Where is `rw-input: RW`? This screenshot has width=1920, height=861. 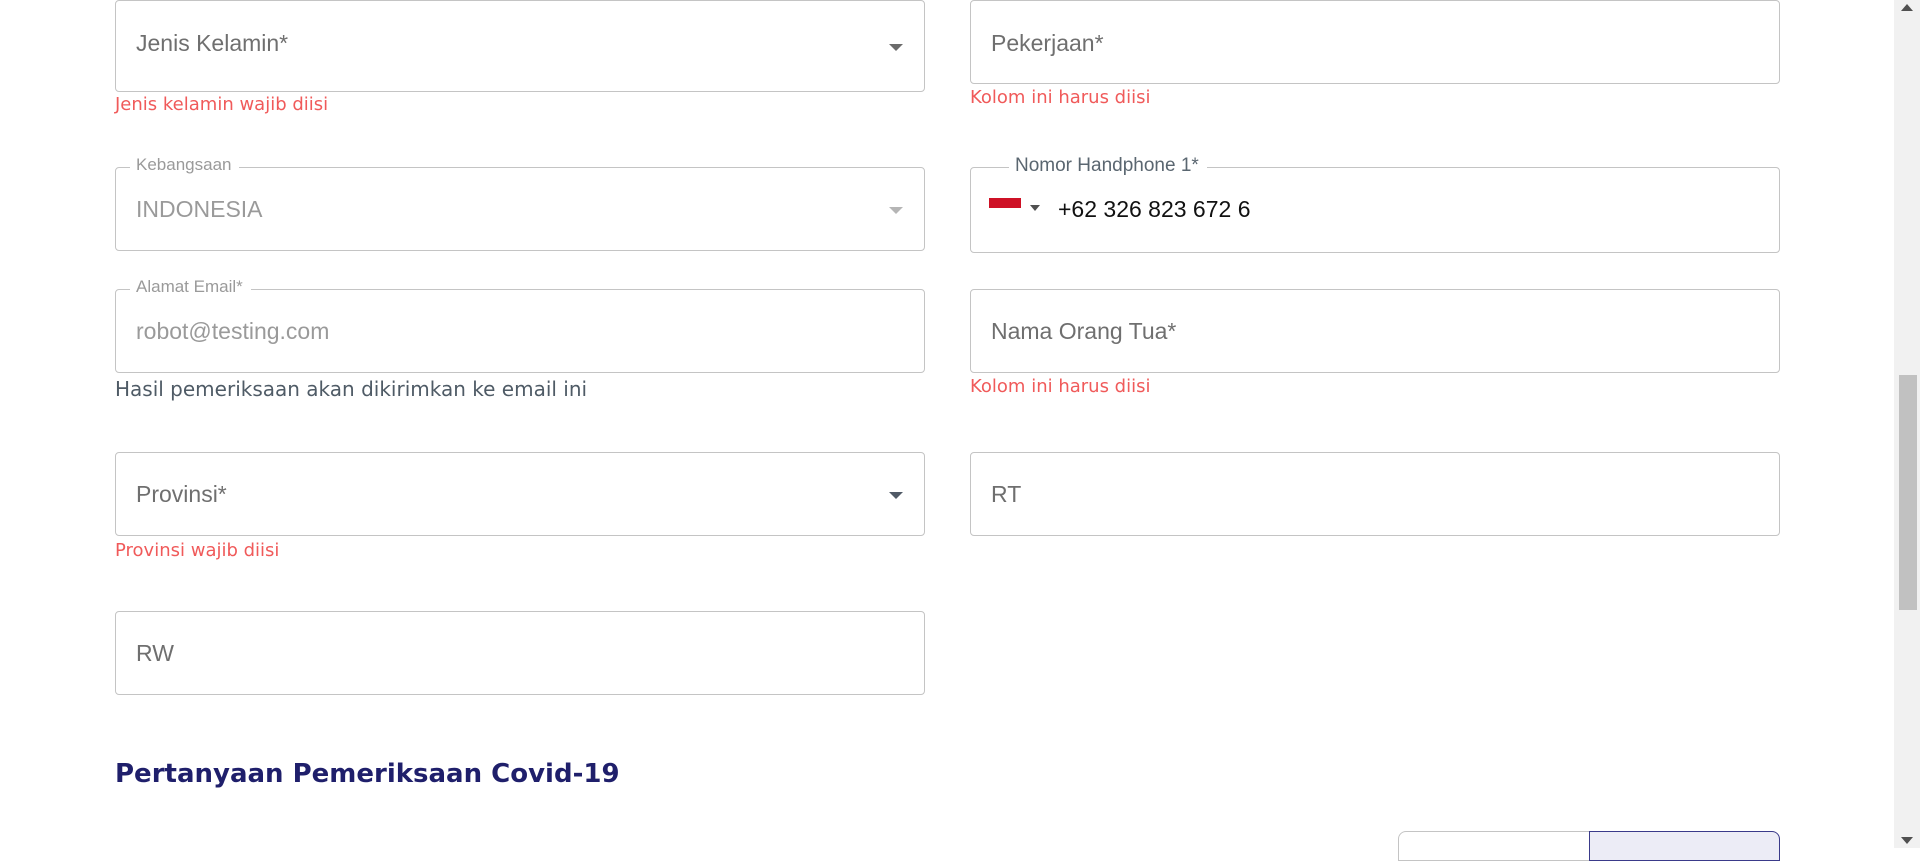 rw-input: RW is located at coordinates (520, 653).